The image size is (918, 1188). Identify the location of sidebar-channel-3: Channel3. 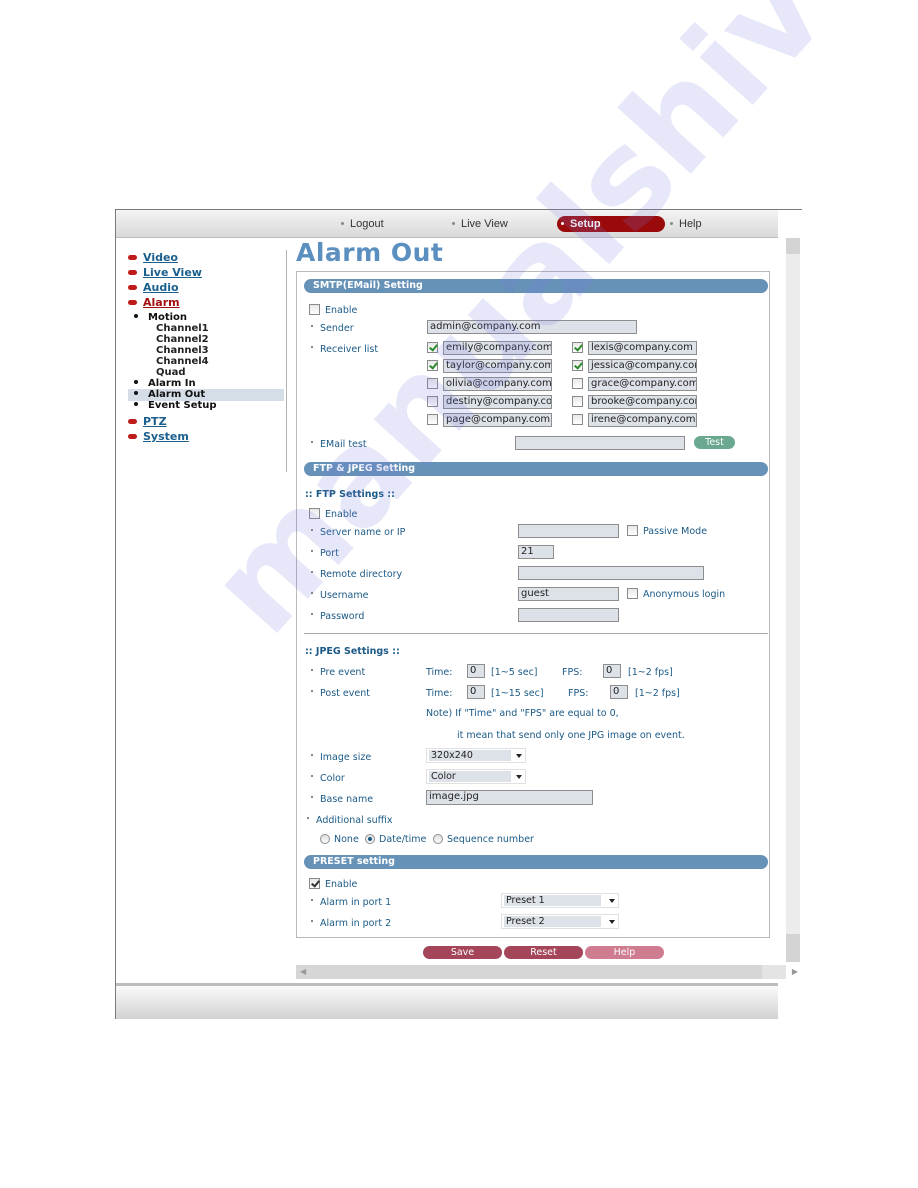
(182, 350).